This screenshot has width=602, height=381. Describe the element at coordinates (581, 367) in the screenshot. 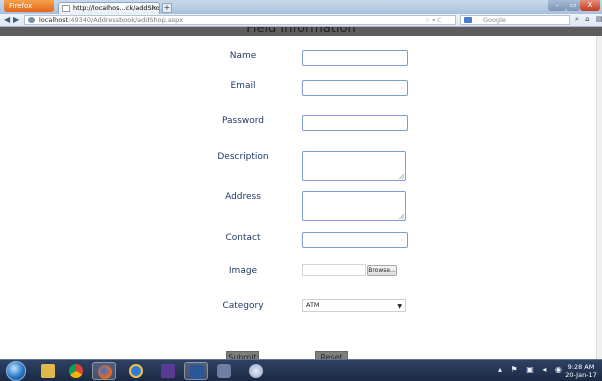

I see `clock-time: 9:28 AM` at that location.